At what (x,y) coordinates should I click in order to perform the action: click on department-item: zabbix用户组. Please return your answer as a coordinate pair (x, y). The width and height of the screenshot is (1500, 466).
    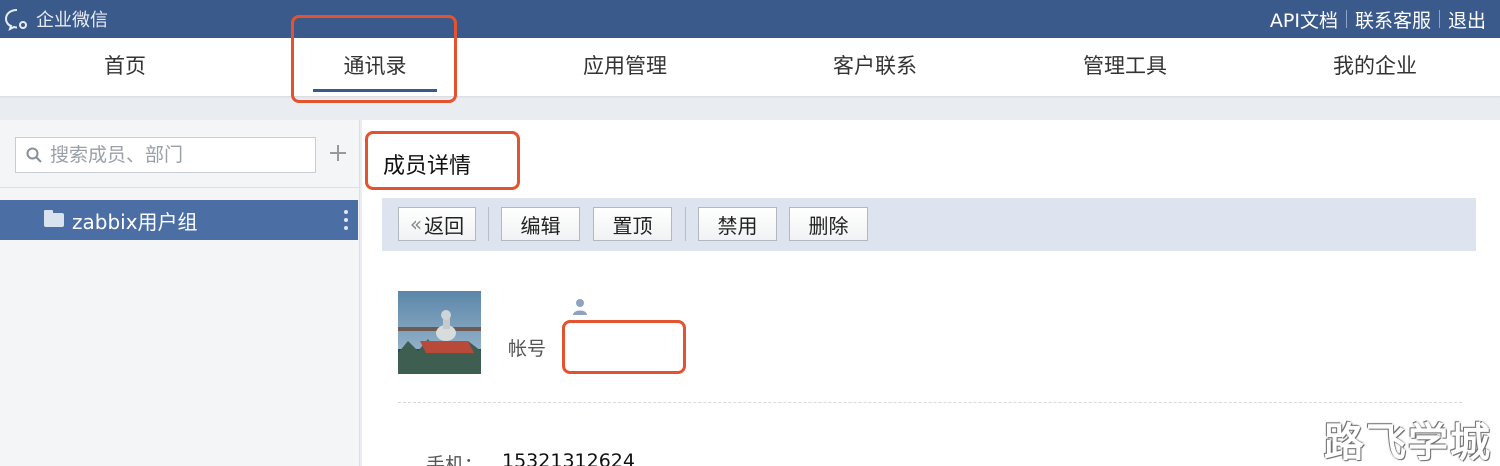
    Looking at the image, I should click on (179, 220).